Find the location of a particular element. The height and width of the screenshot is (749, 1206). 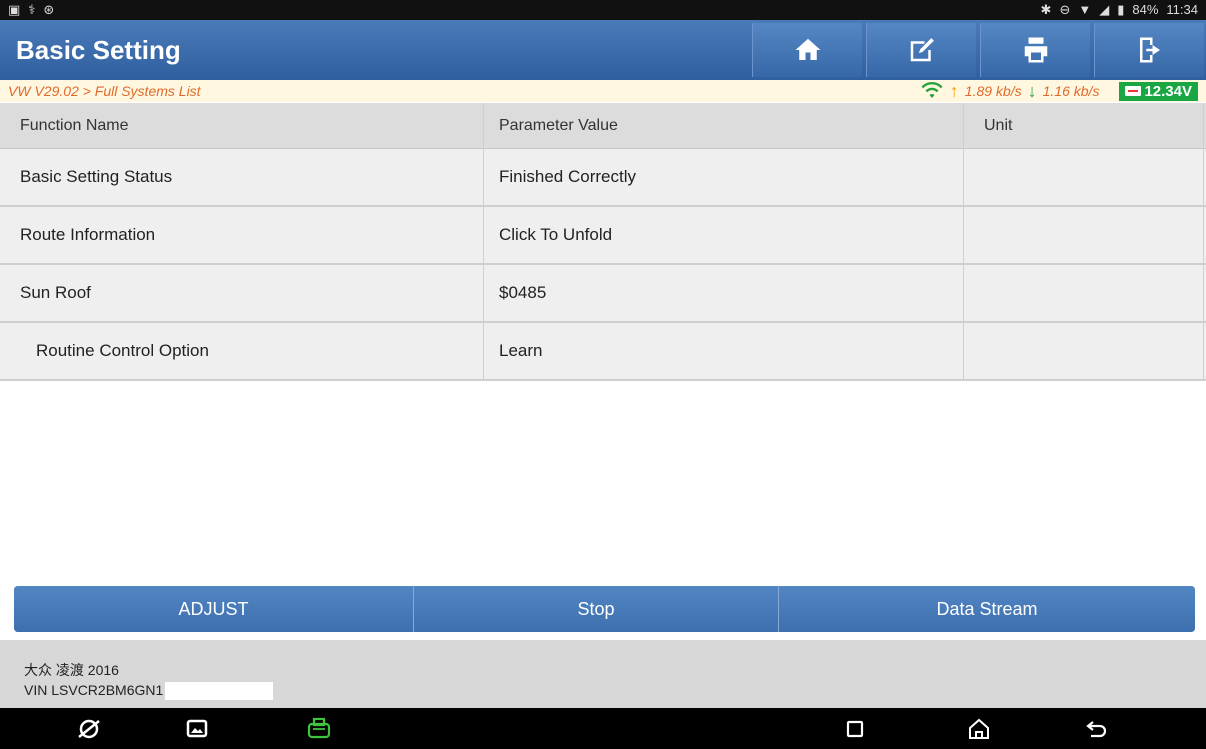

page-title: Basic Setting is located at coordinates (98, 49).